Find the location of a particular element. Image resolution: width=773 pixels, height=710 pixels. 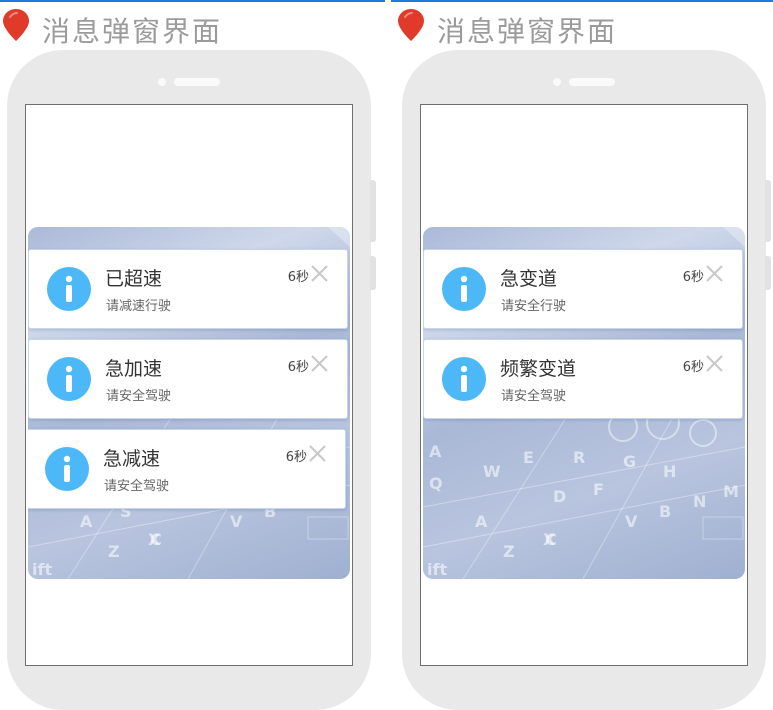

svg-text: E is located at coordinates (528, 457).